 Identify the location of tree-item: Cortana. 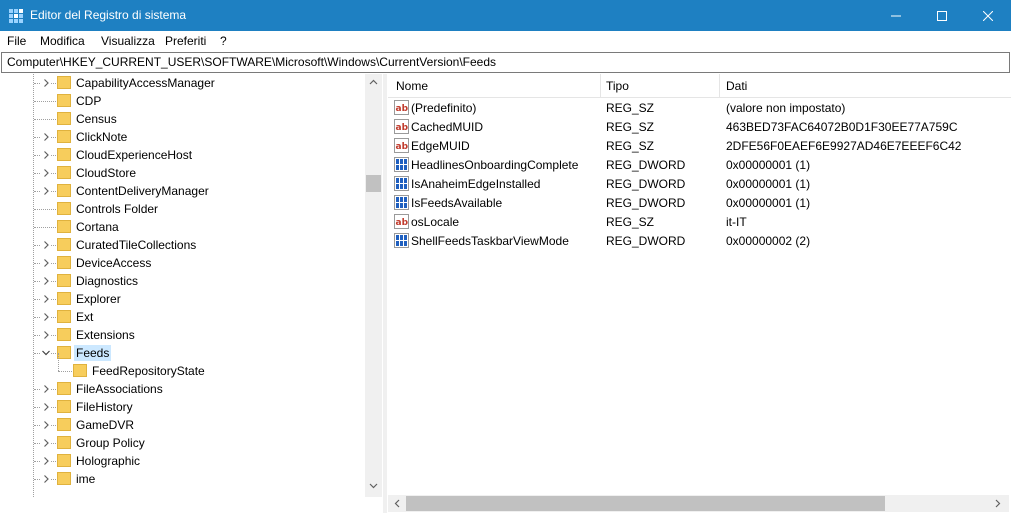
(182, 227).